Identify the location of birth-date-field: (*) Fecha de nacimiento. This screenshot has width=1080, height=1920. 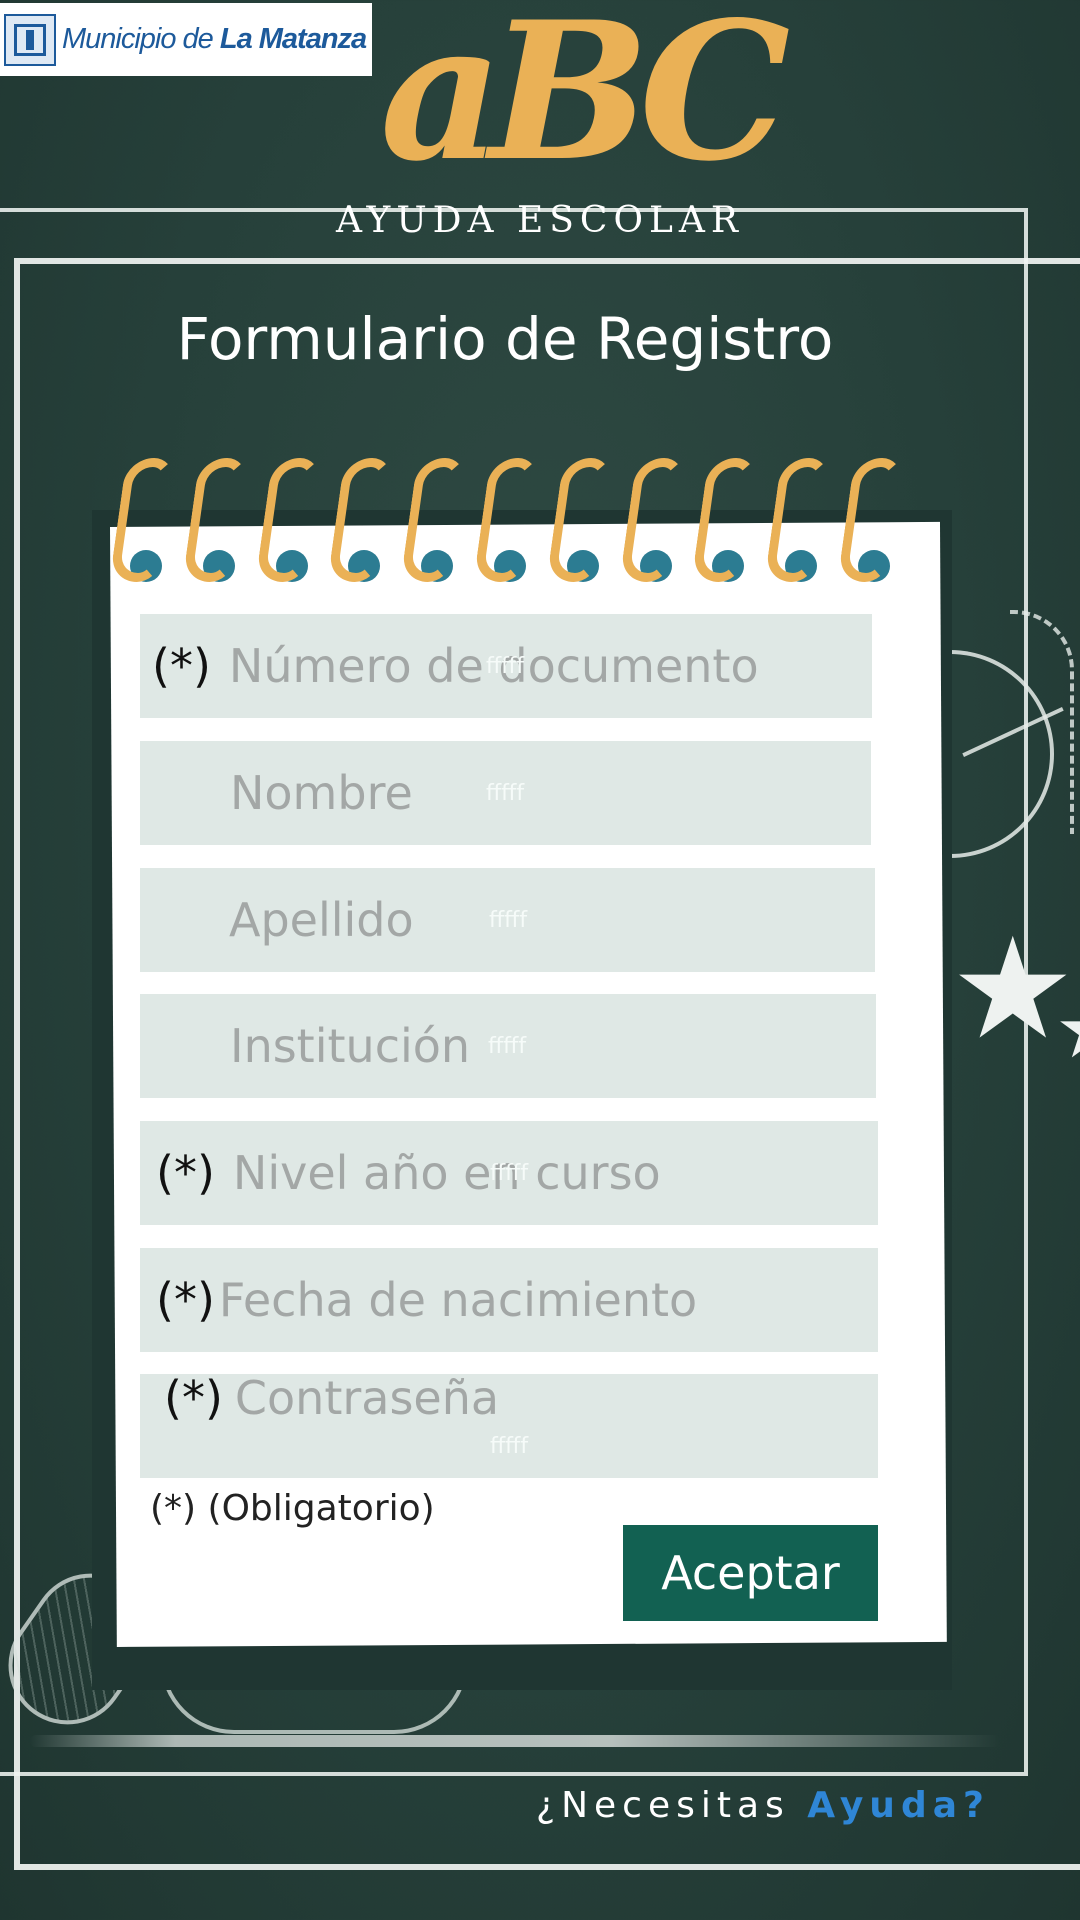
(509, 1300).